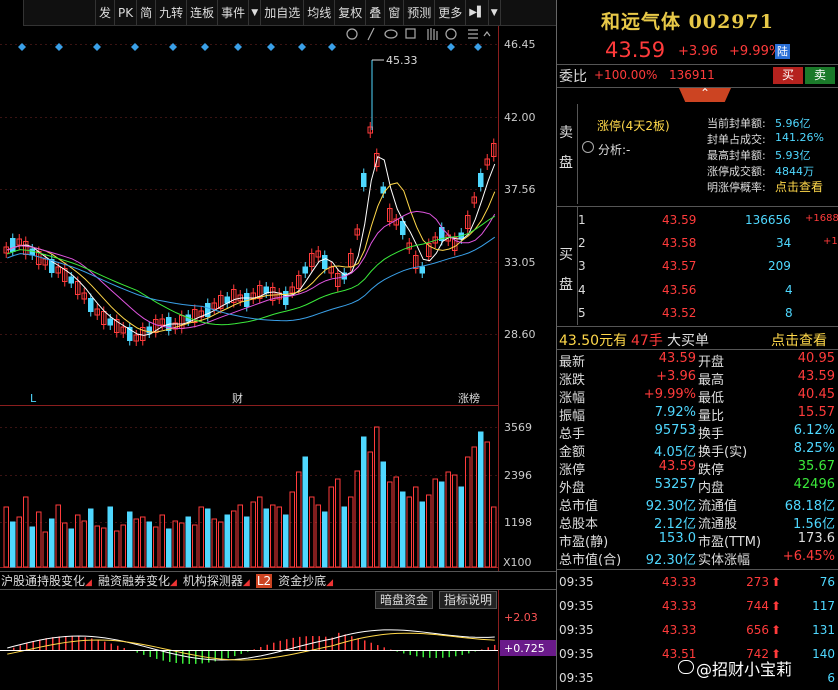 The image size is (838, 690). I want to click on board-tag: 陆, so click(782, 51).